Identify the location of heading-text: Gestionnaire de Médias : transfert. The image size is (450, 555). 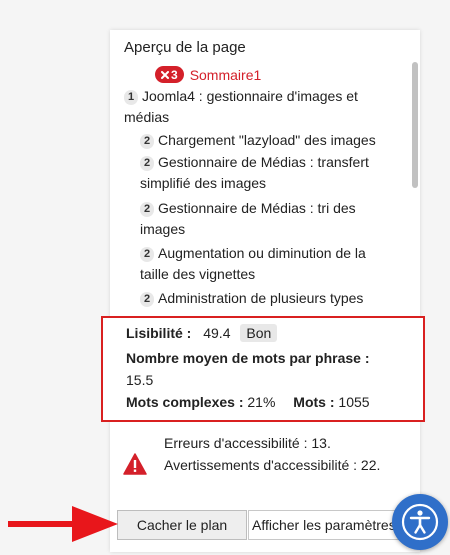
(263, 162).